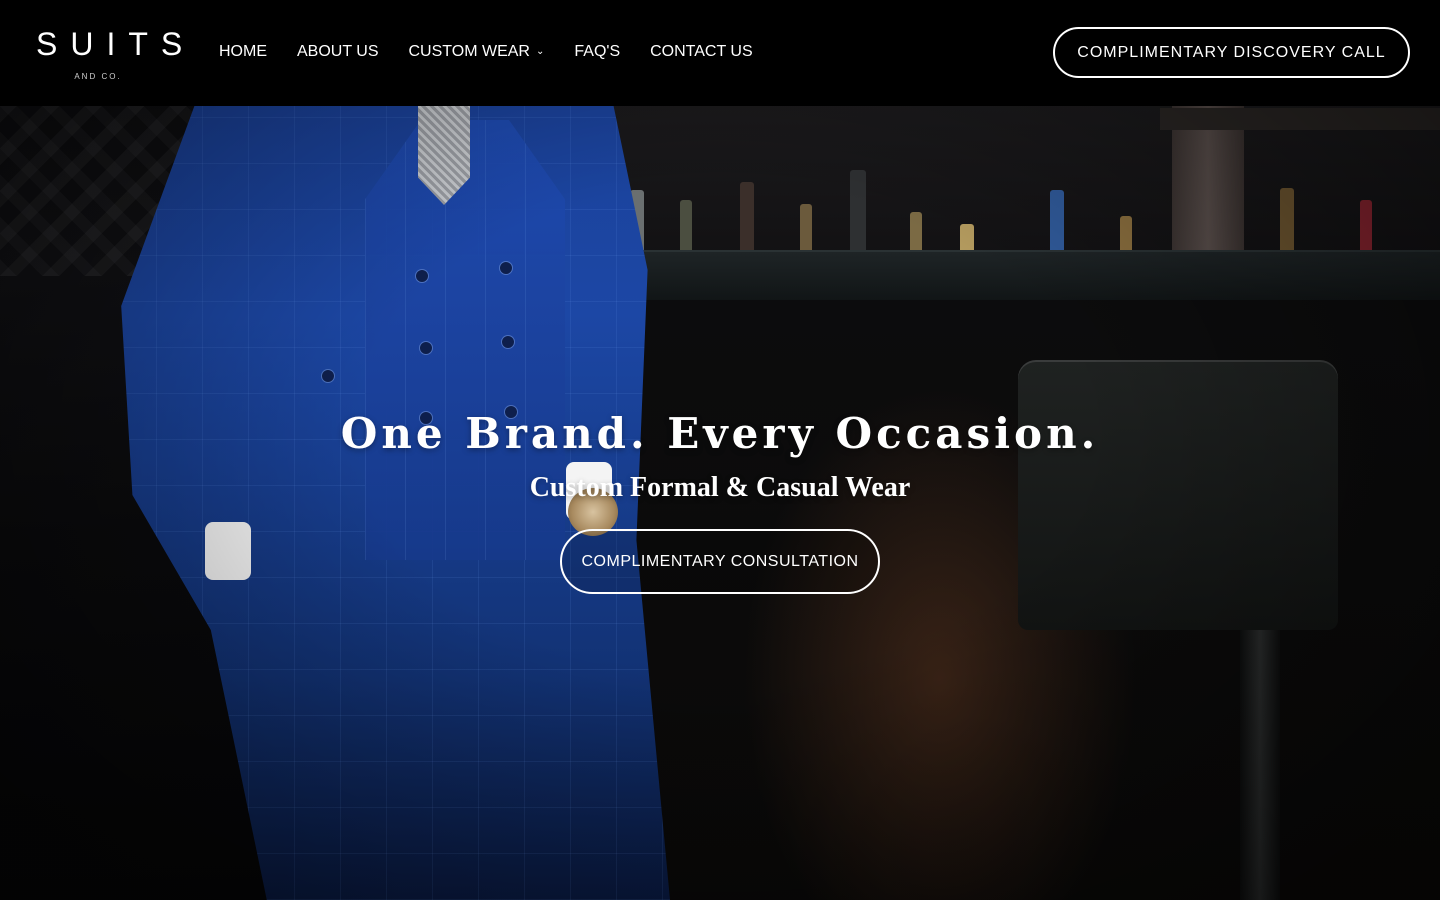  Describe the element at coordinates (1231, 52) in the screenshot. I see `discovery-call-button: COMPLIMENTARY DISCOVERY CALL` at that location.